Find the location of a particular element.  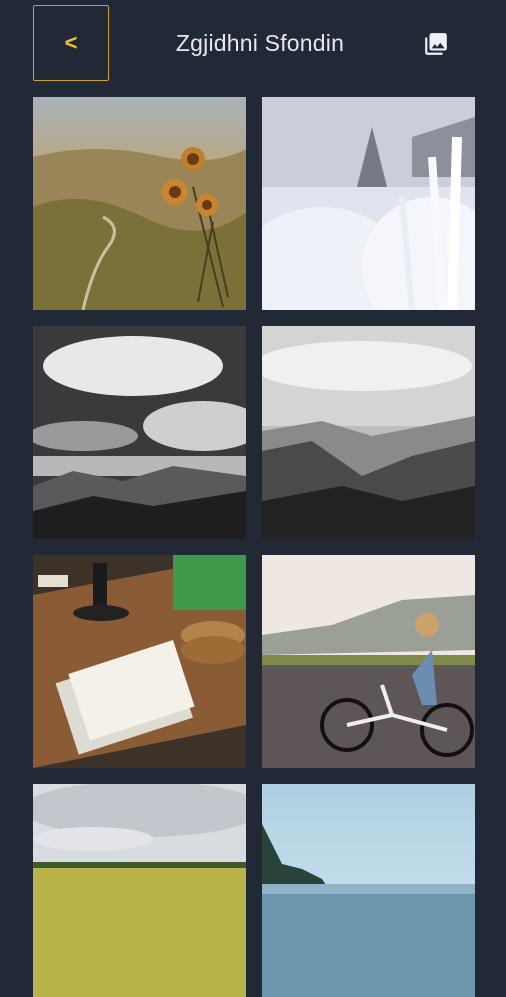

wallpaper-tile-girl-riding-bicycle is located at coordinates (368, 661).